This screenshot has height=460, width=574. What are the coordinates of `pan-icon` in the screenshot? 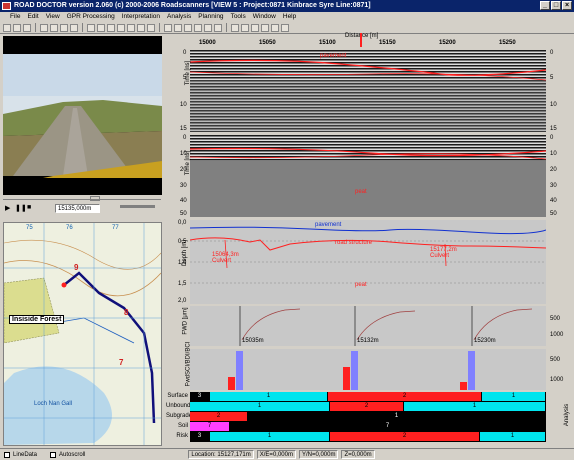 It's located at (111, 27).